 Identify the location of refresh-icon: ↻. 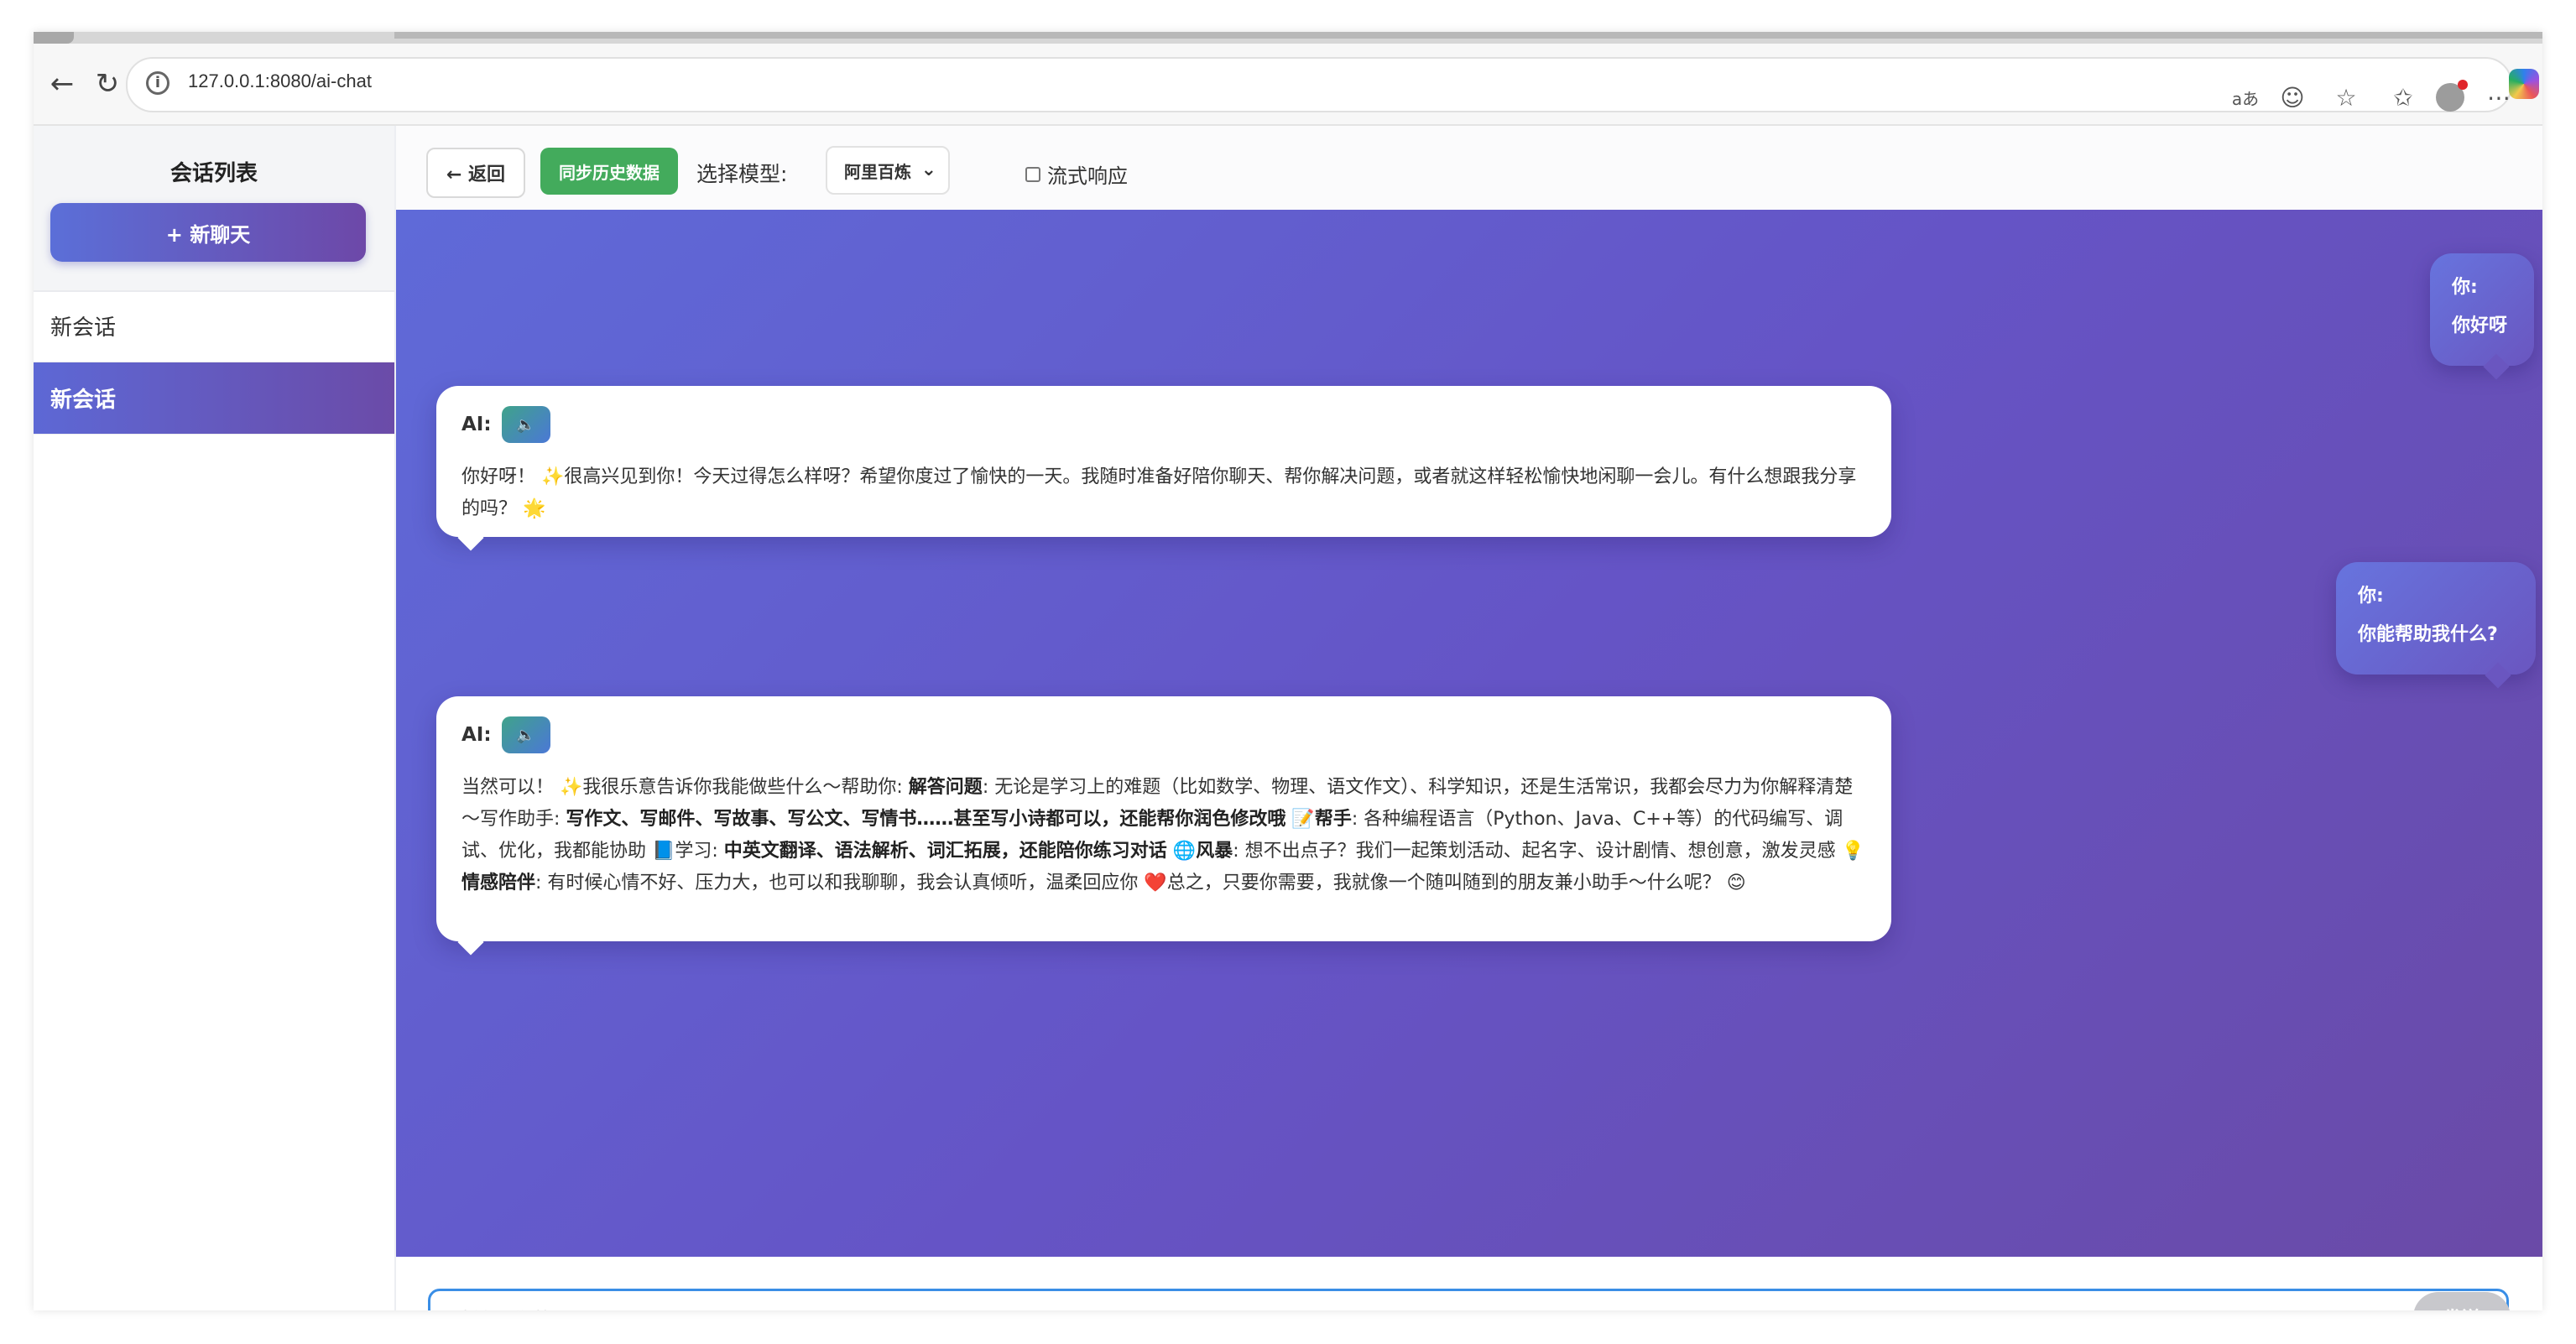
(107, 84).